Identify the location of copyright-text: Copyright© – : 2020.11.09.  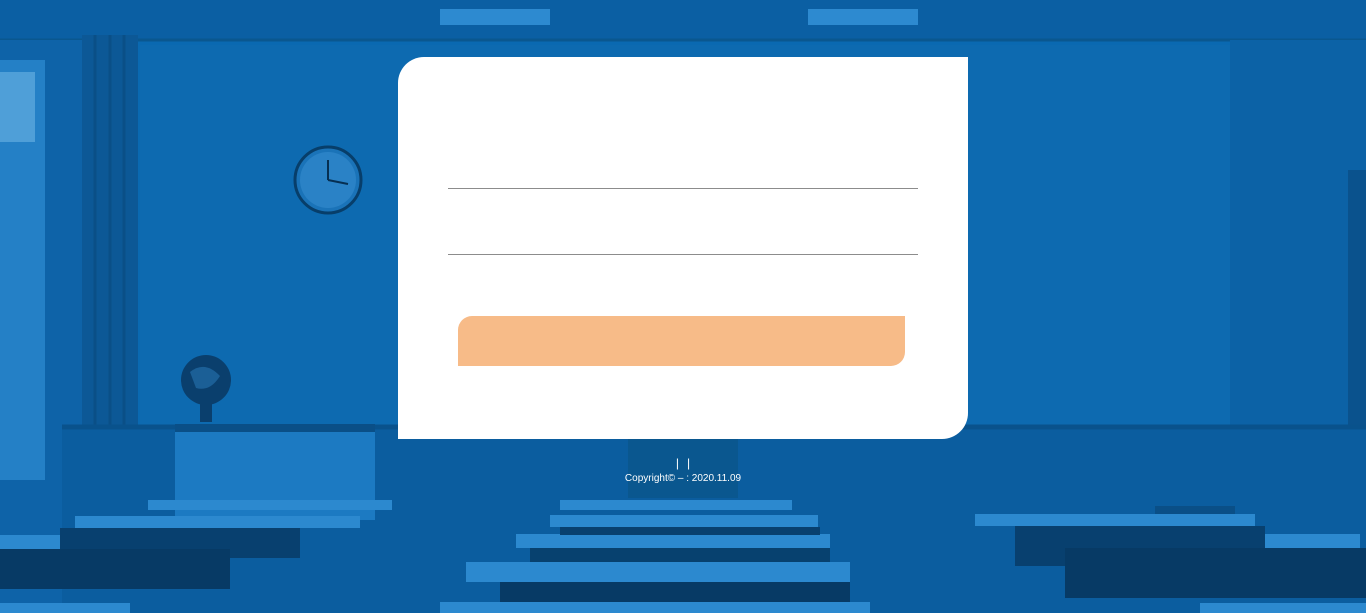
(683, 478).